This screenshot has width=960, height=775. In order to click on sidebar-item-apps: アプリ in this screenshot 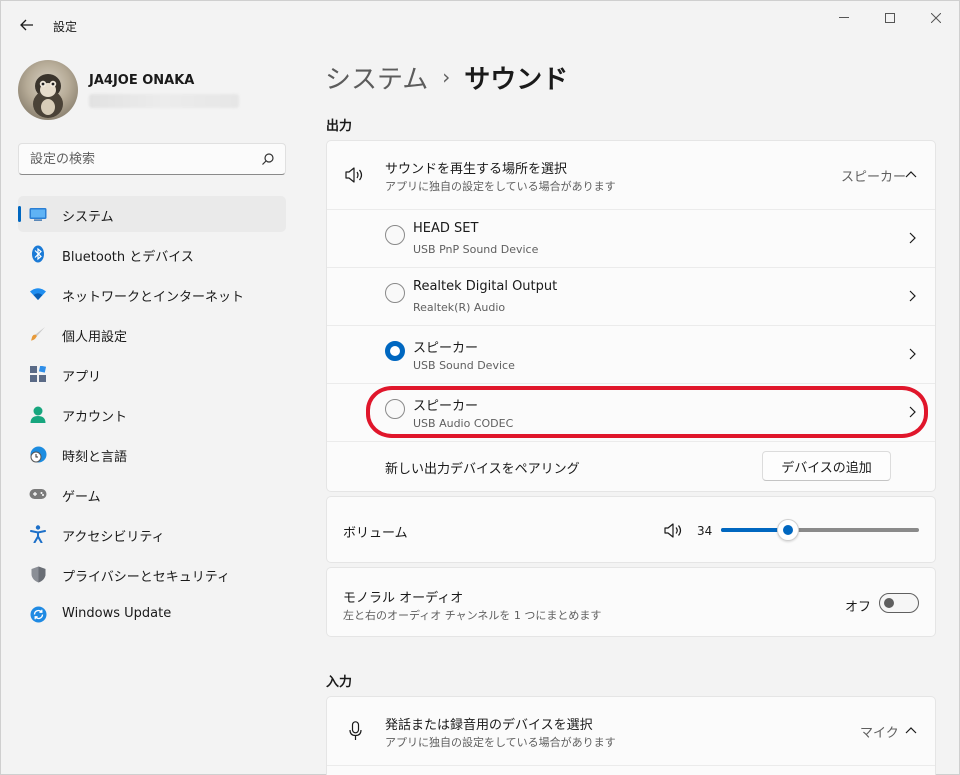, I will do `click(152, 374)`.